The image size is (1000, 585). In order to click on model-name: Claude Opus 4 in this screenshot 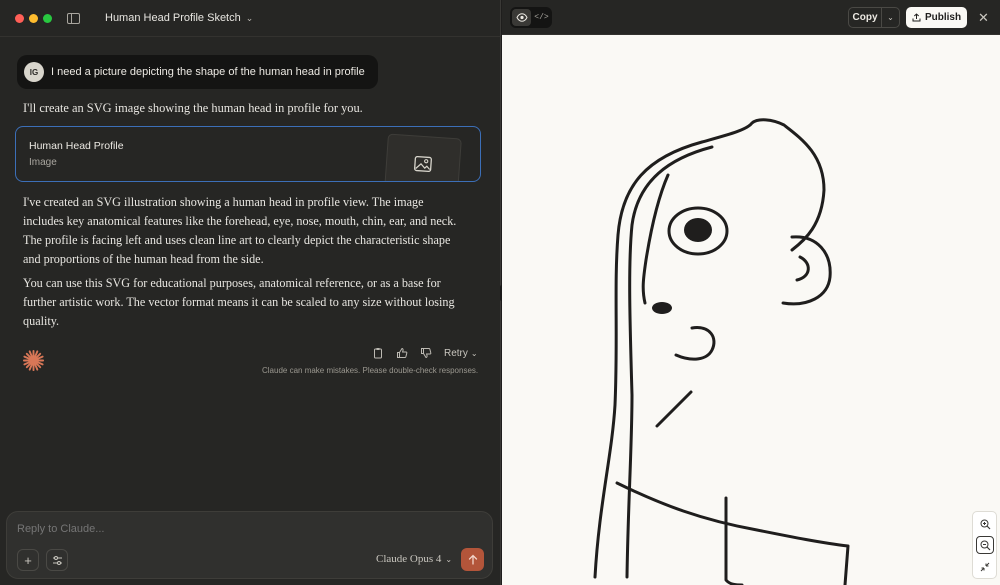, I will do `click(409, 559)`.